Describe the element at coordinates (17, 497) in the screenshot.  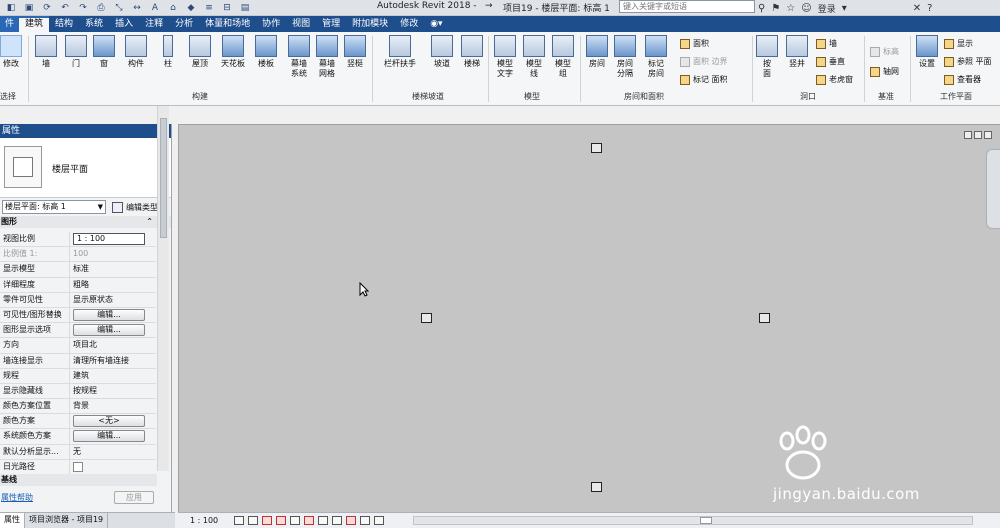
I see `properties-help-link: 属性帮助` at that location.